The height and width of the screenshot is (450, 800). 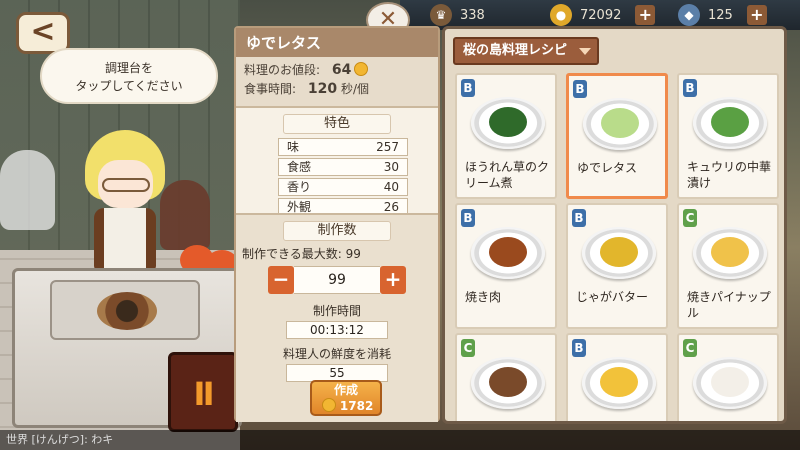 What do you see at coordinates (607, 168) in the screenshot?
I see `recipe-name: ゆでレタス` at bounding box center [607, 168].